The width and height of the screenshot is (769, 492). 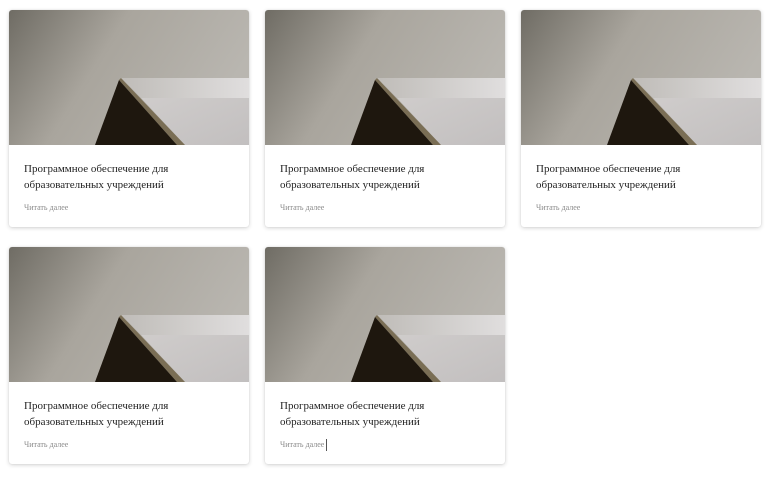 I want to click on mouse-cursor, so click(x=326, y=445).